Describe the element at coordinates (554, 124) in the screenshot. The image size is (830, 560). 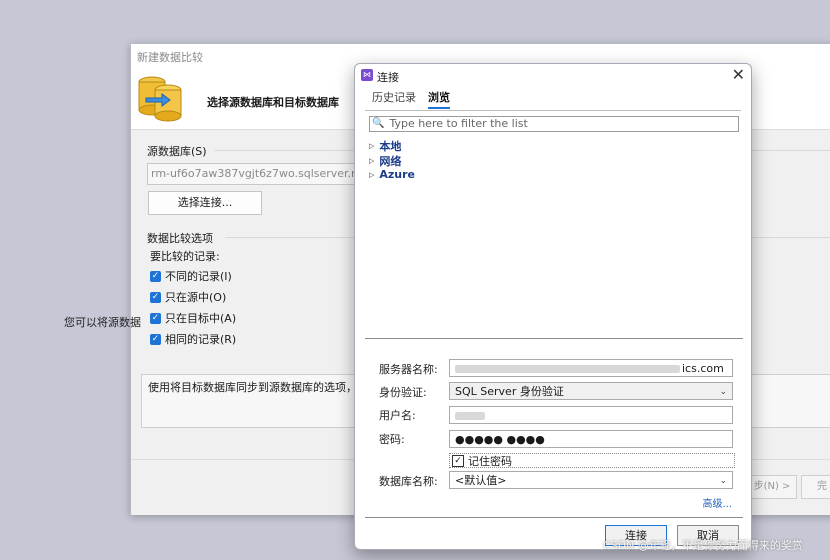
I see `filter-input: 🔍 Type here to filter the list` at that location.